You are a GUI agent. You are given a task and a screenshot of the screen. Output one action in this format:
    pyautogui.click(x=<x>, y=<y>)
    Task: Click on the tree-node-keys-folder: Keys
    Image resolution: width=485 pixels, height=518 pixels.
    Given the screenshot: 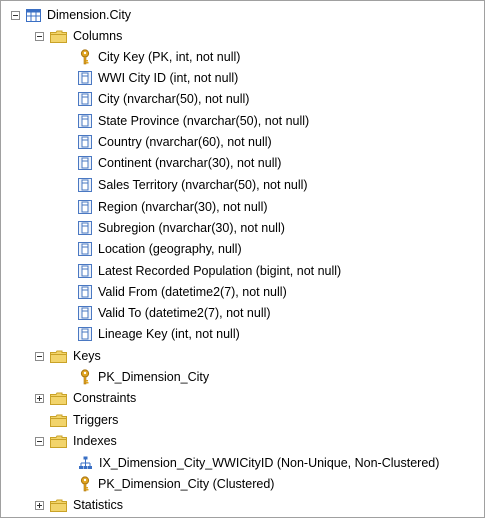 What is the action you would take?
    pyautogui.click(x=68, y=356)
    